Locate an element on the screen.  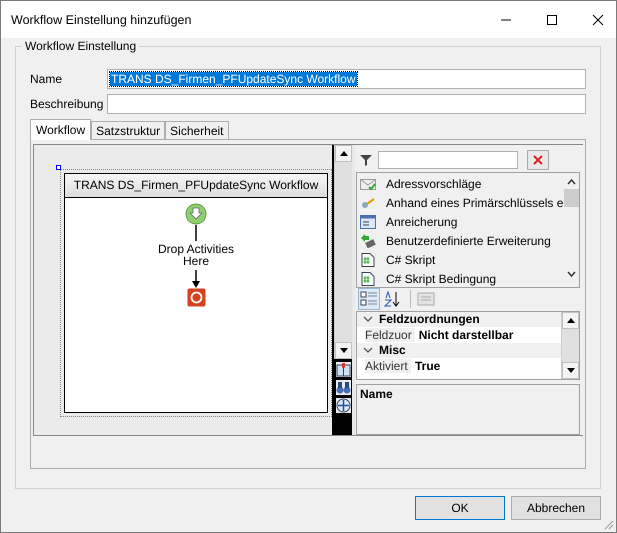
filter-icon is located at coordinates (366, 159).